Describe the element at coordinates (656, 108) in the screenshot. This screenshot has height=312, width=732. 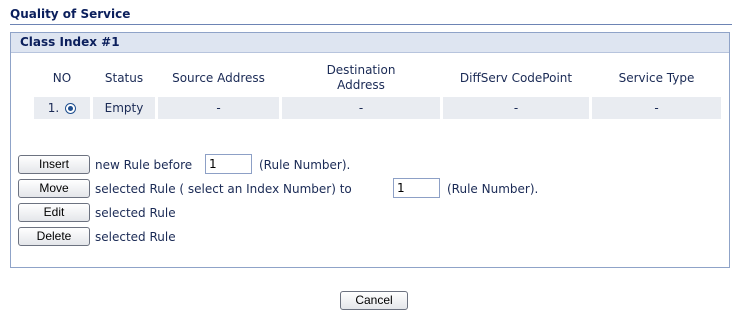
I see `cell-service-type: -` at that location.